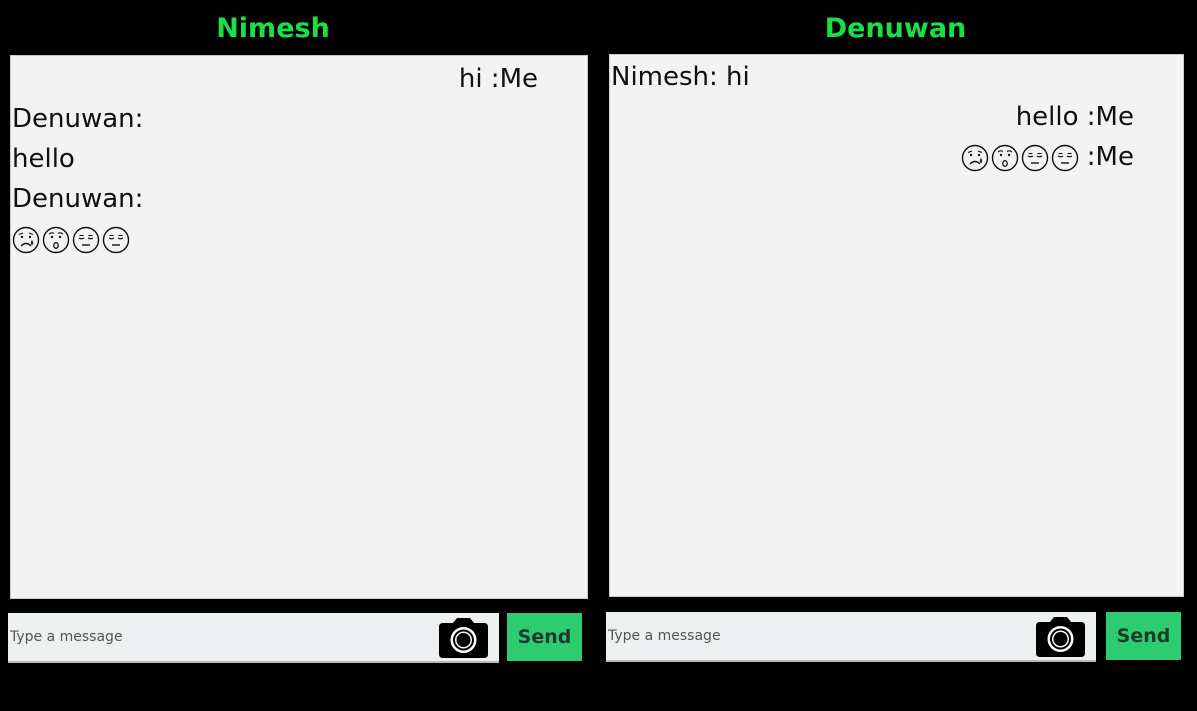 Image resolution: width=1197 pixels, height=711 pixels. Describe the element at coordinates (299, 239) in the screenshot. I see `chat-message-received-emojis` at that location.